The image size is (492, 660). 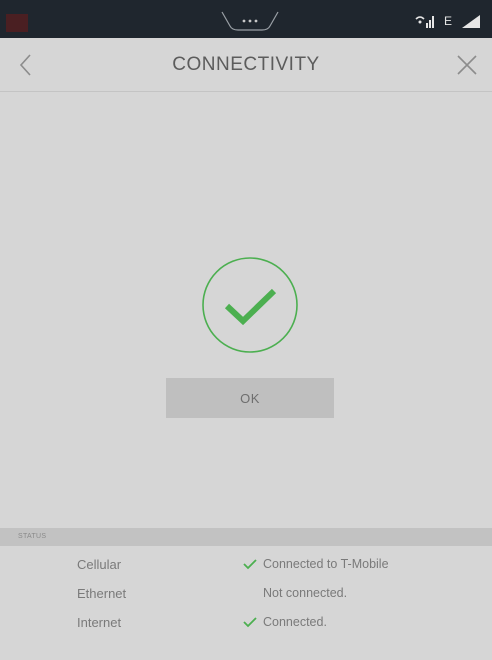 What do you see at coordinates (250, 305) in the screenshot?
I see `check-circle-icon` at bounding box center [250, 305].